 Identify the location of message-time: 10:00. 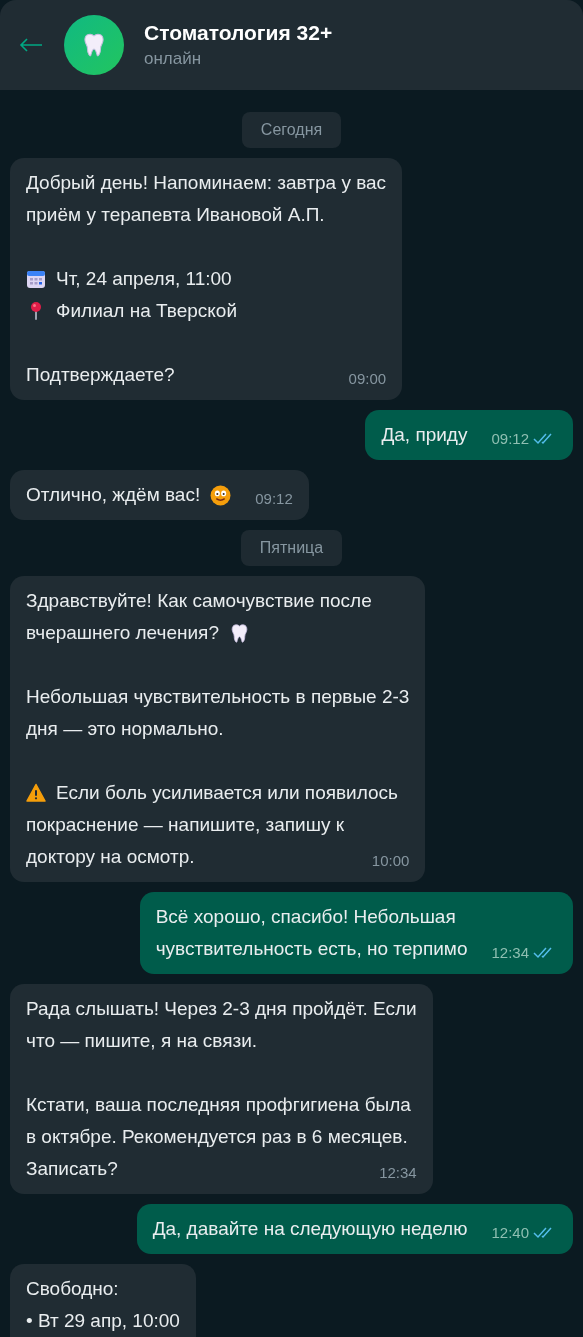
(390, 861).